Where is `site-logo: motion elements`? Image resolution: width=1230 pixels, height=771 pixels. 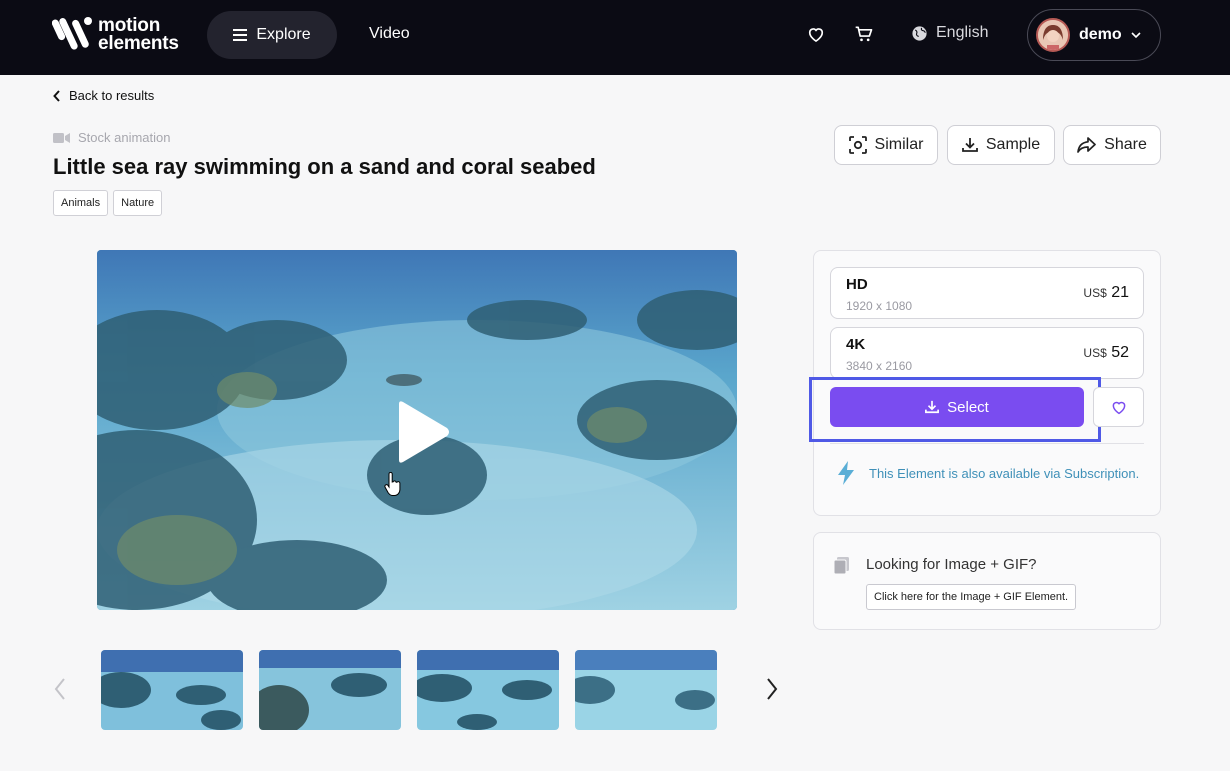
site-logo: motion elements is located at coordinates (115, 35).